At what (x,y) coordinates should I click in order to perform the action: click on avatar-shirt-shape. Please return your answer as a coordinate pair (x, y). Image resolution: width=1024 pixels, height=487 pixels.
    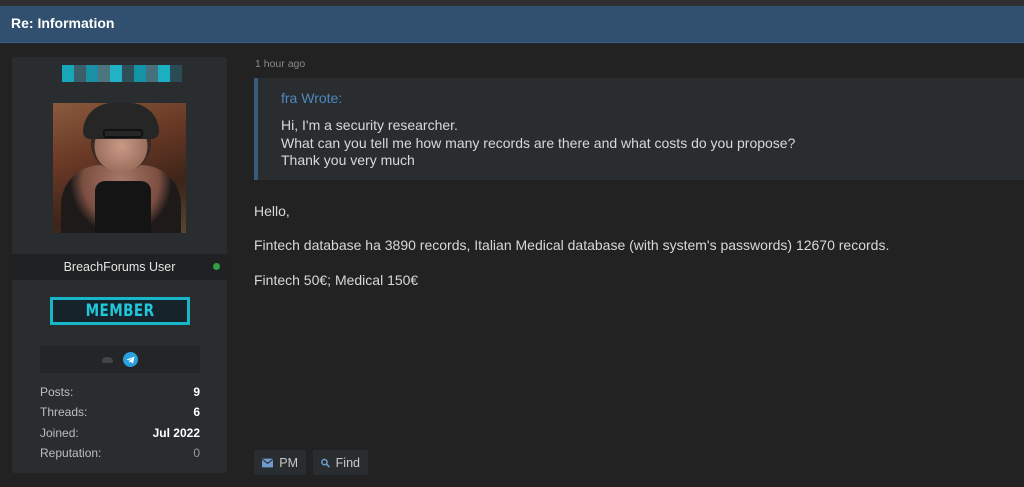
    Looking at the image, I should click on (123, 207).